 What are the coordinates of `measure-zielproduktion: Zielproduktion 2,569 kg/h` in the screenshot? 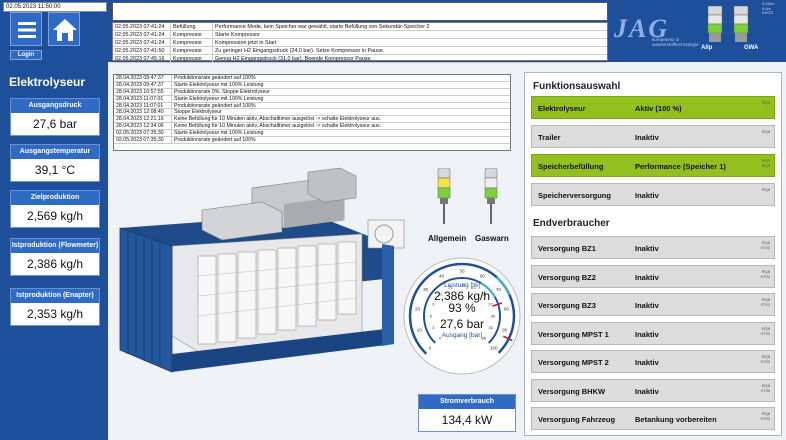 It's located at (55, 209).